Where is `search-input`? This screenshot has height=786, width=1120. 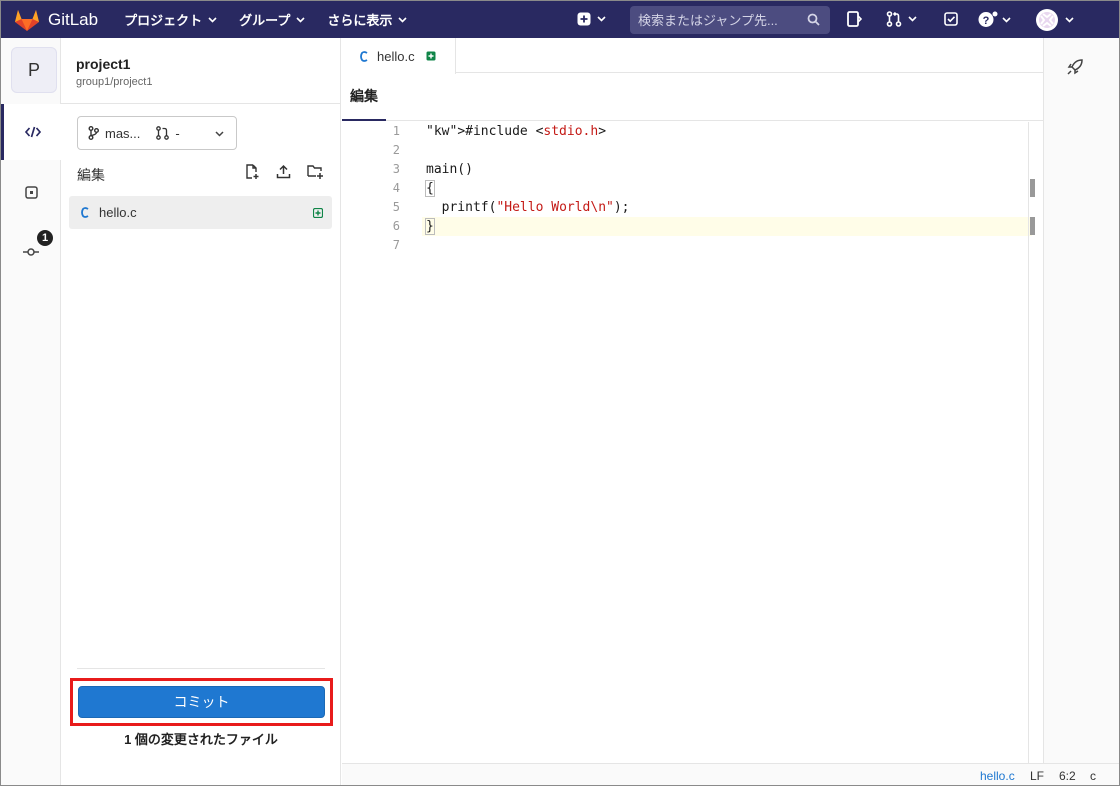
search-input is located at coordinates (718, 20).